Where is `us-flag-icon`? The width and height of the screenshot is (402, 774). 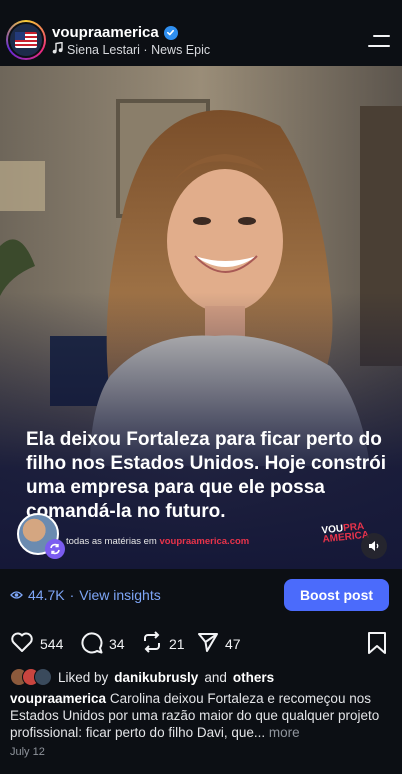
us-flag-icon is located at coordinates (26, 40).